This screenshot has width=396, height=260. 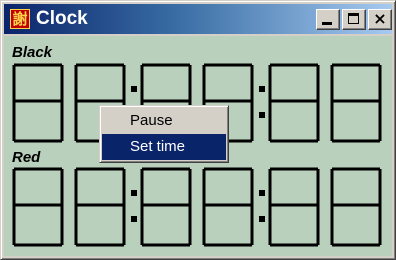 I want to click on minimize-icon, so click(x=327, y=23).